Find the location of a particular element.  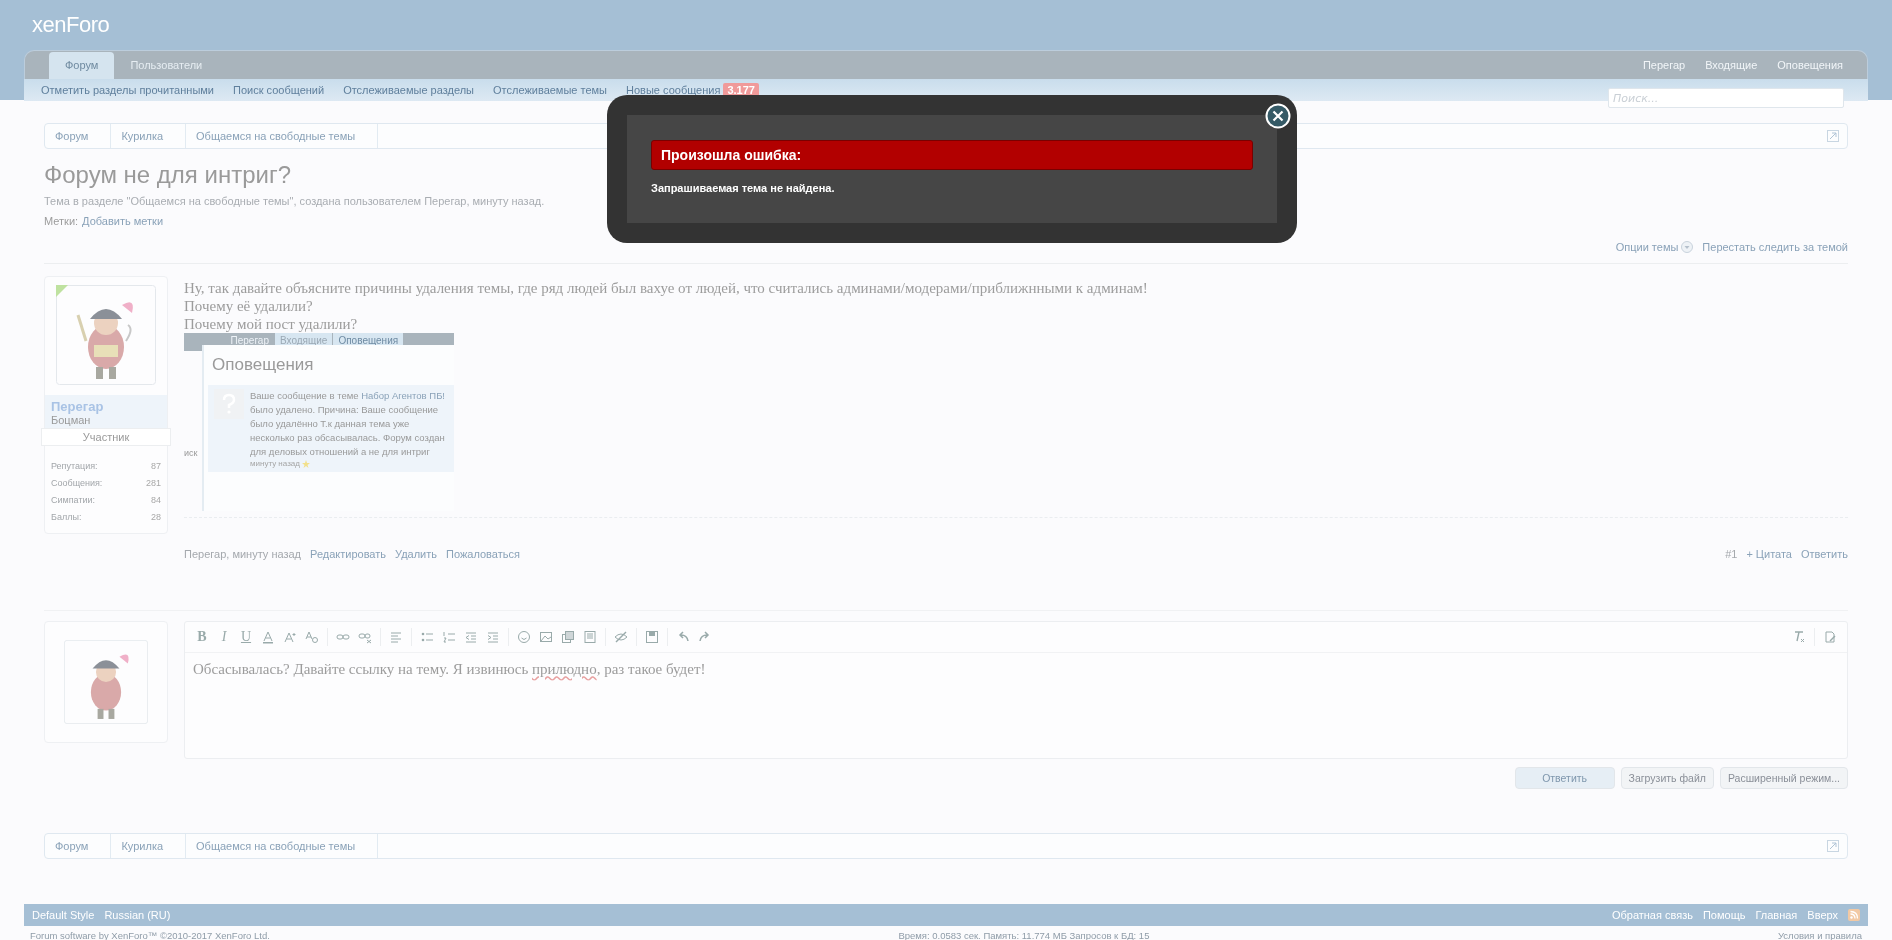

editor-button: Ответить is located at coordinates (1564, 778).